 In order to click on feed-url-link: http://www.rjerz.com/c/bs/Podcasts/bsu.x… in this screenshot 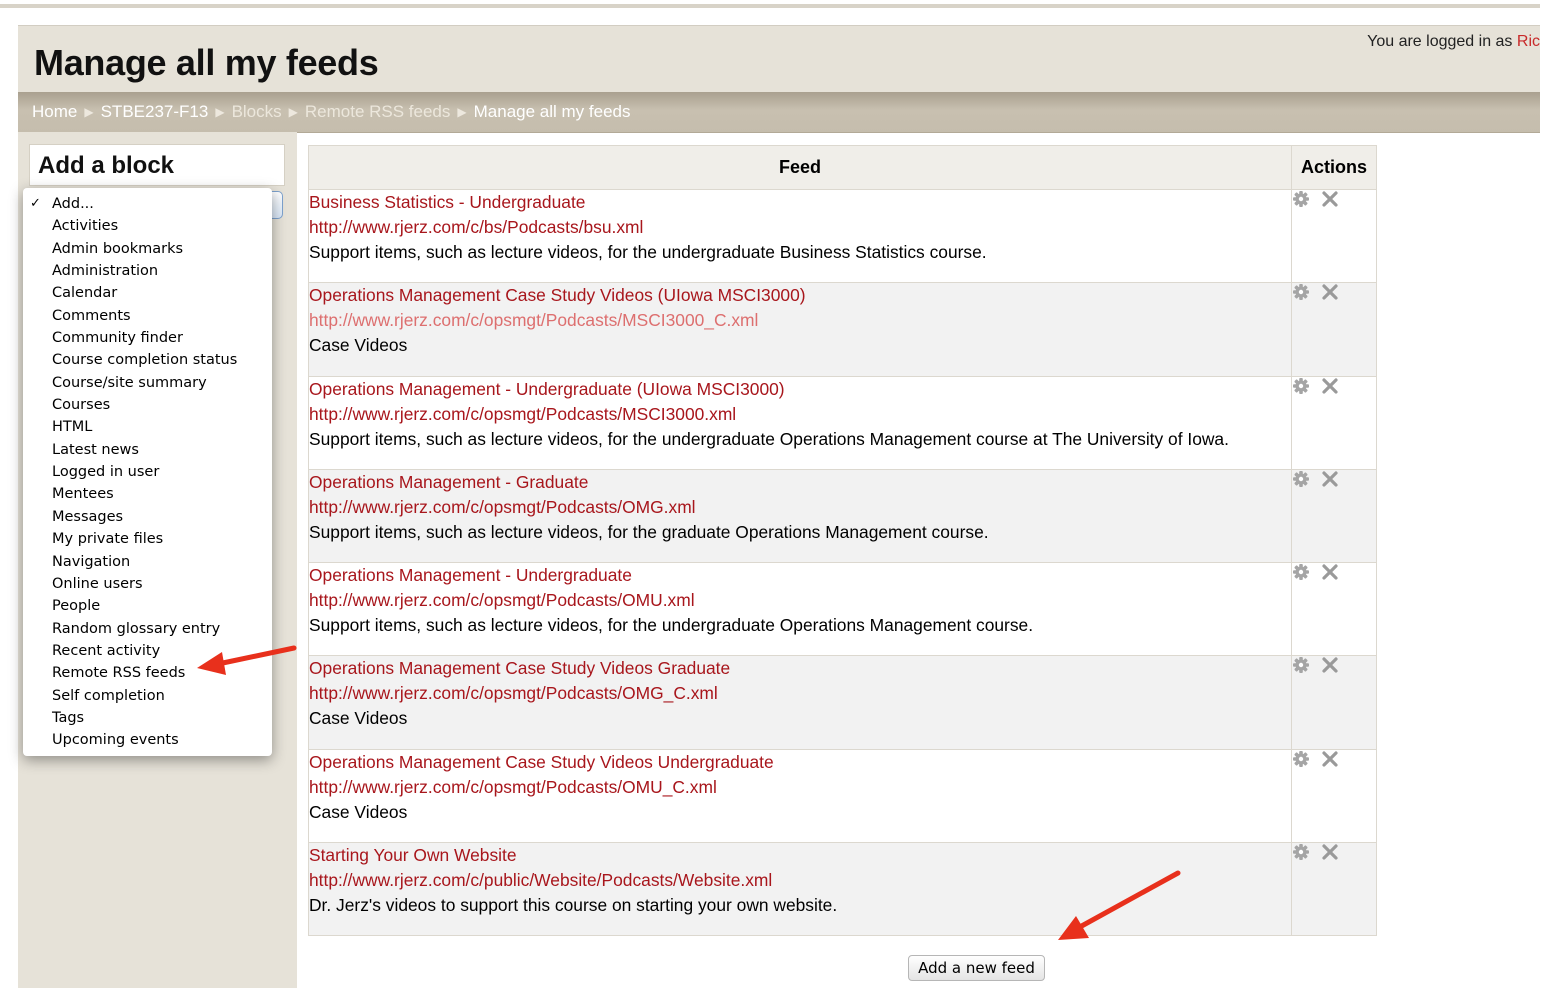, I will do `click(800, 227)`.